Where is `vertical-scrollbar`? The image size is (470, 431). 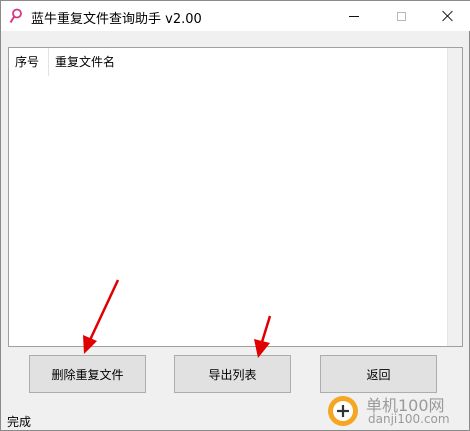
vertical-scrollbar is located at coordinates (454, 197).